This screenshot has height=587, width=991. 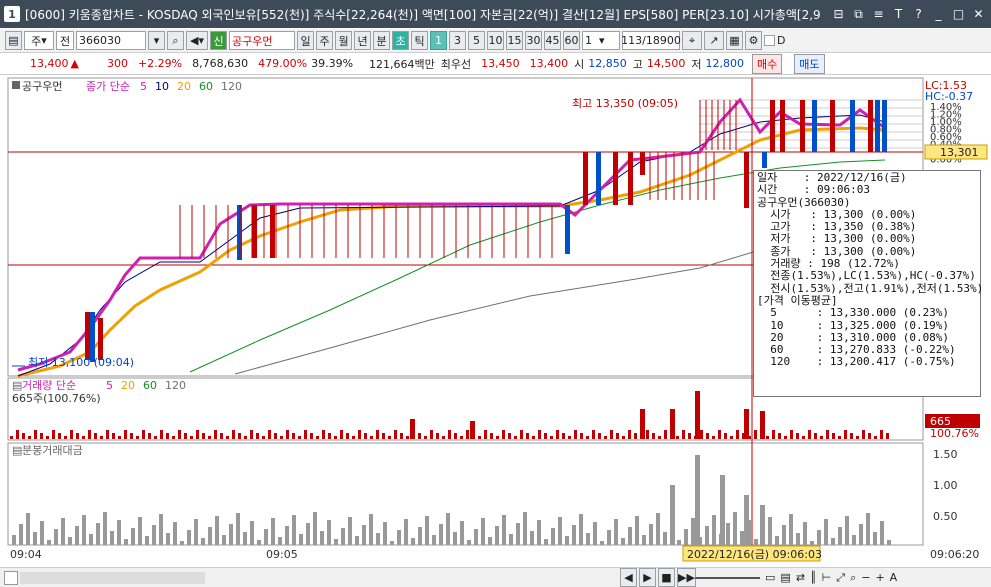 What do you see at coordinates (111, 40) in the screenshot?
I see `code-input: 366030` at bounding box center [111, 40].